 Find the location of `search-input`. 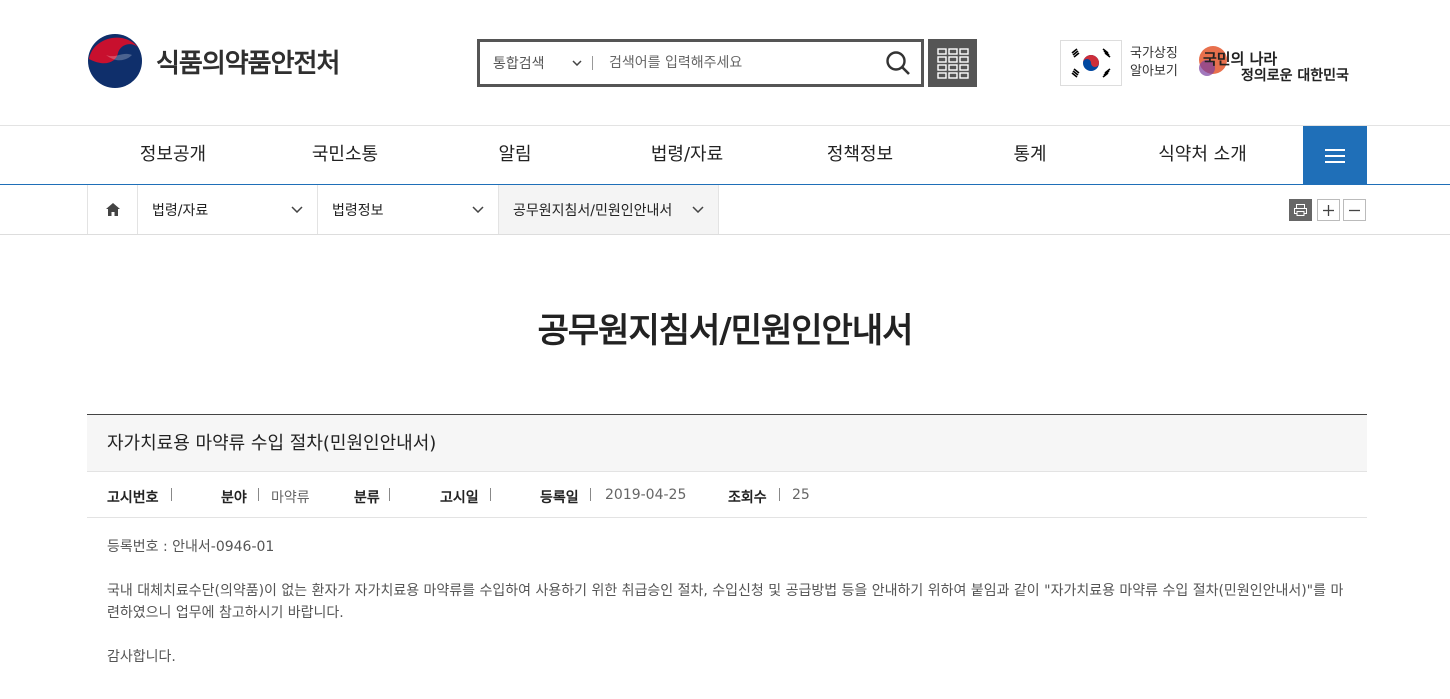

search-input is located at coordinates (734, 63).